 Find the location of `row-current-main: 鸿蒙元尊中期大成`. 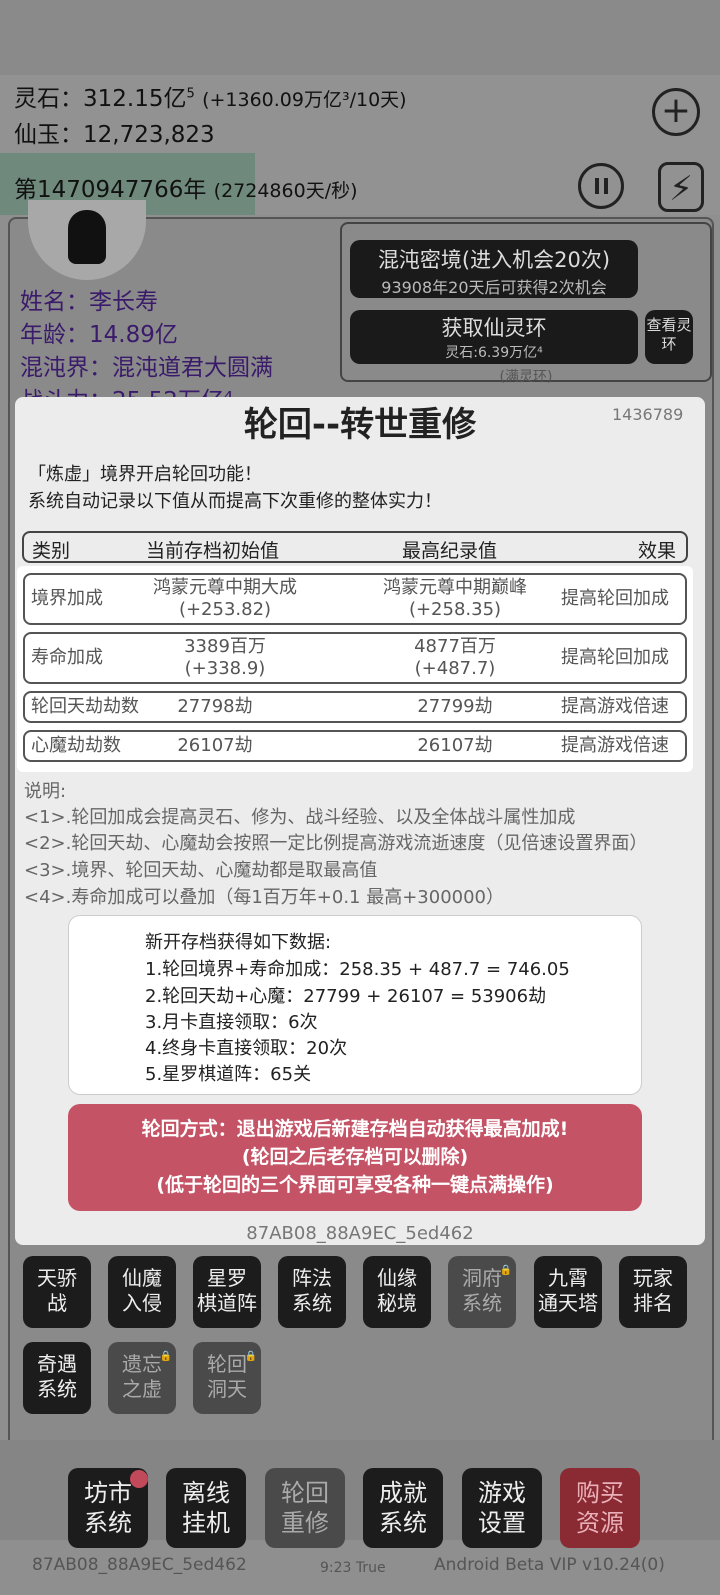

row-current-main: 鸿蒙元尊中期大成 is located at coordinates (225, 587).